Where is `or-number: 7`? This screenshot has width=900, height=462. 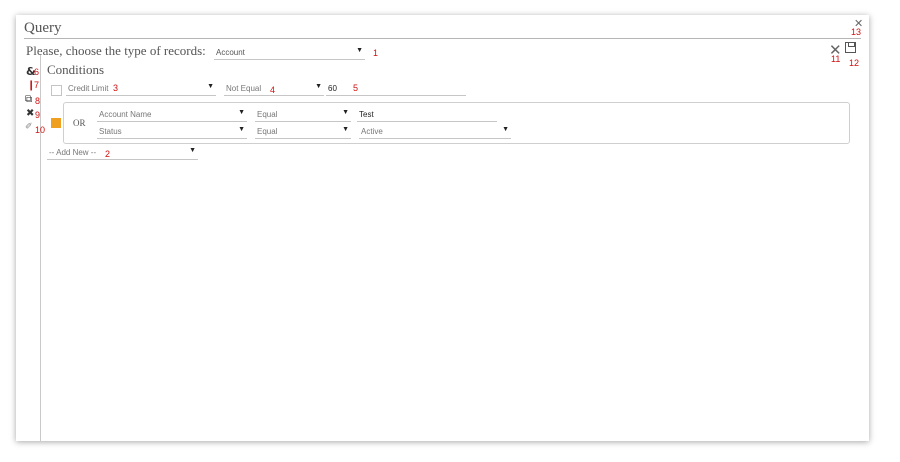
or-number: 7 is located at coordinates (37, 85).